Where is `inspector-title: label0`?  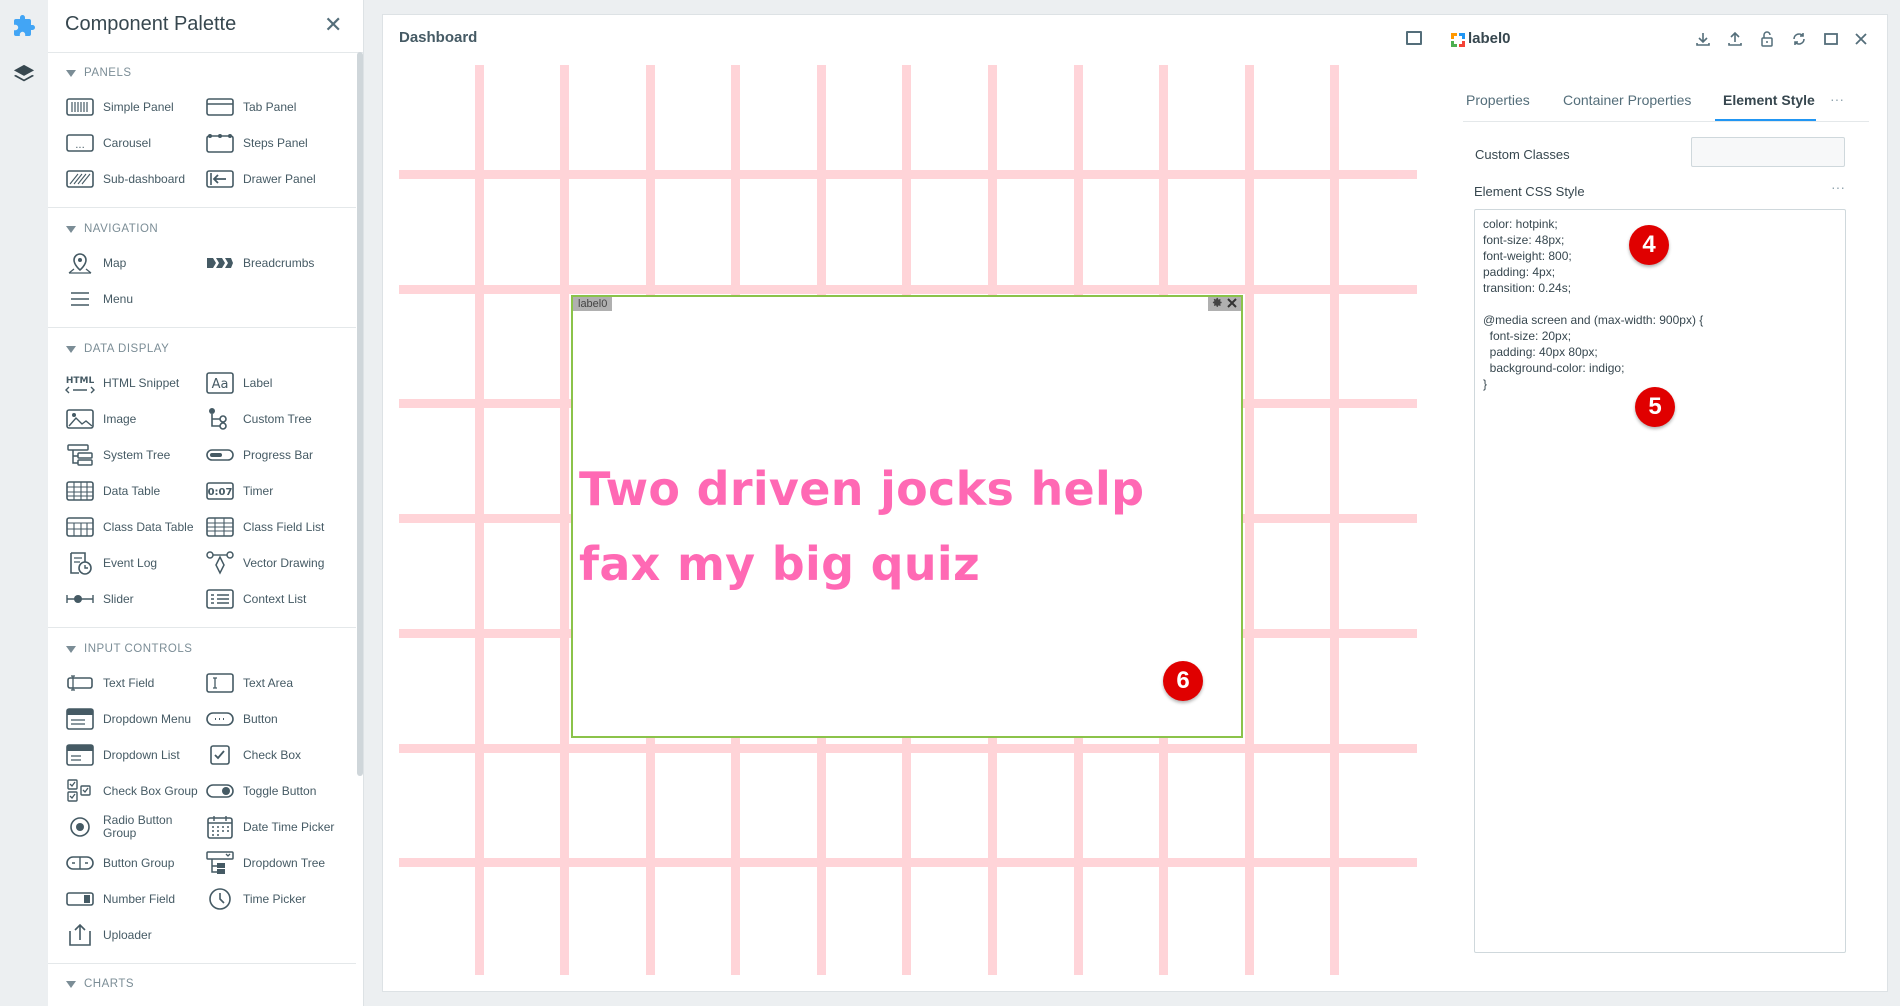 inspector-title: label0 is located at coordinates (1489, 38).